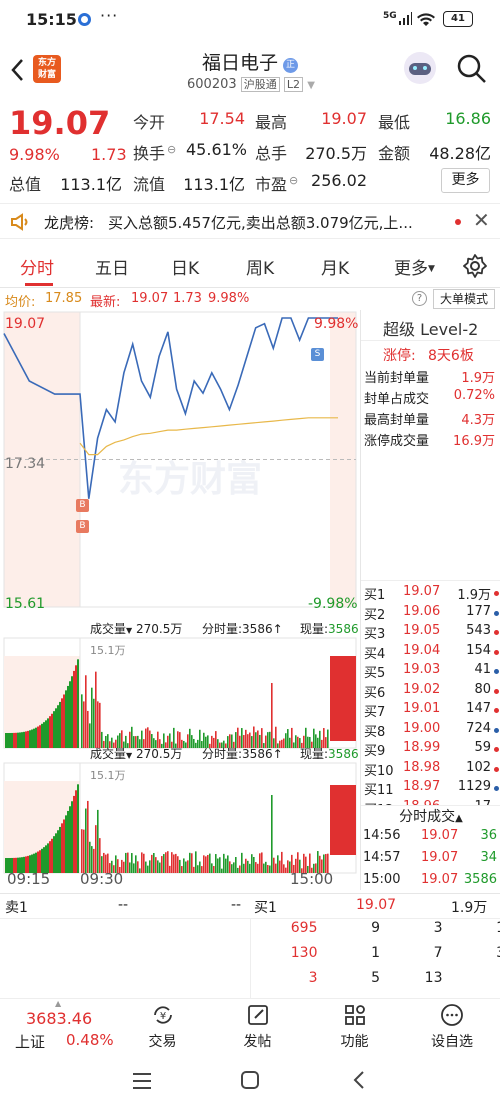 Image resolution: width=500 pixels, height=1111 pixels. I want to click on sell-marker-icon: S, so click(317, 354).